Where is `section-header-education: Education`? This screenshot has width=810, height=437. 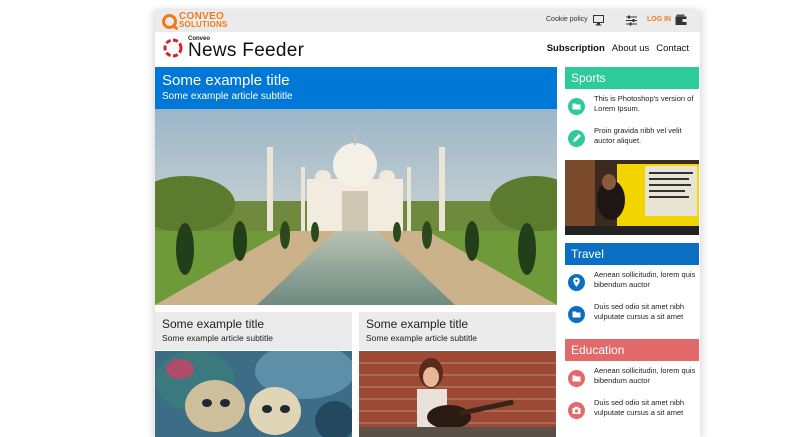
section-header-education: Education is located at coordinates (632, 350).